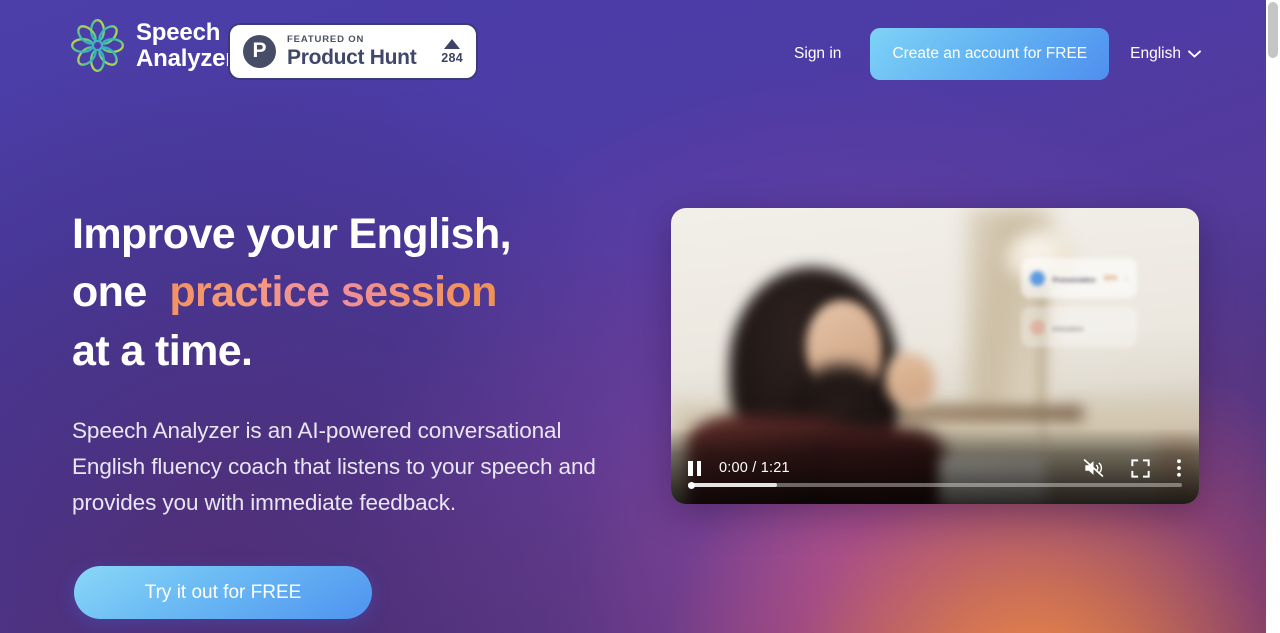 This screenshot has height=633, width=1280. What do you see at coordinates (109, 292) in the screenshot?
I see `headline-prefix: one` at bounding box center [109, 292].